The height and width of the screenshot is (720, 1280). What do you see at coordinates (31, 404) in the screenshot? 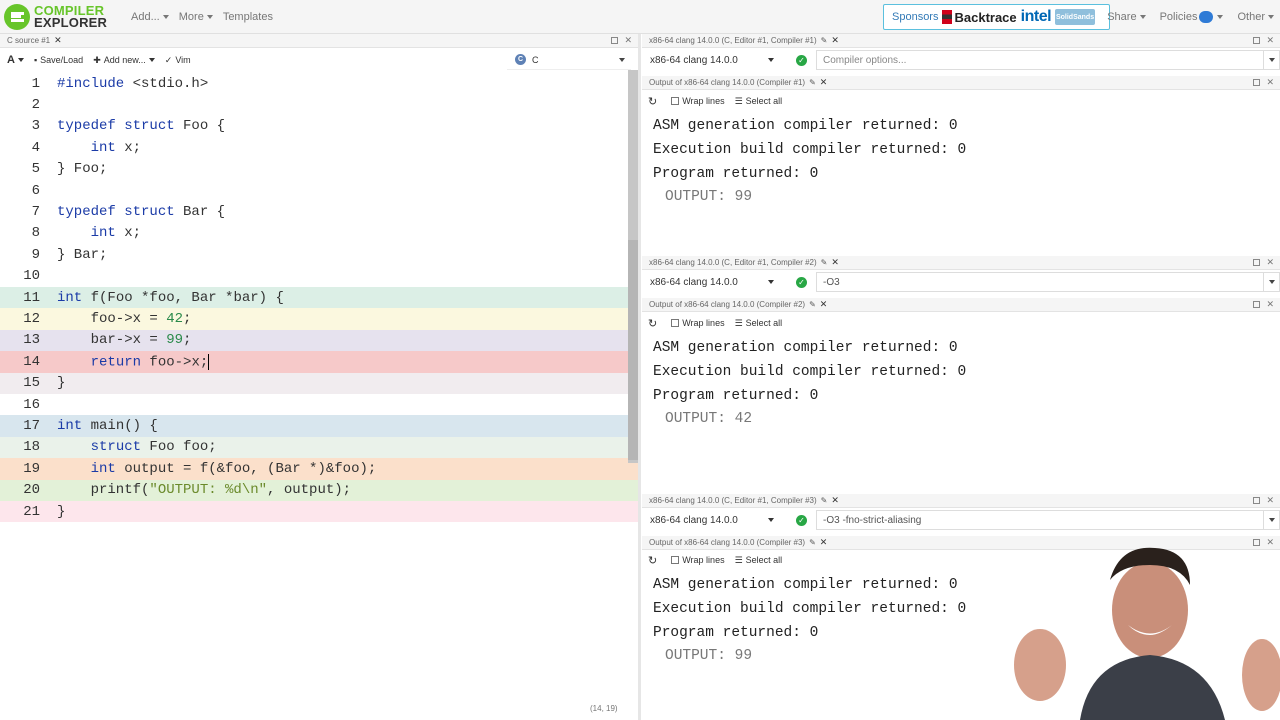
I see `code-line: 16` at bounding box center [31, 404].